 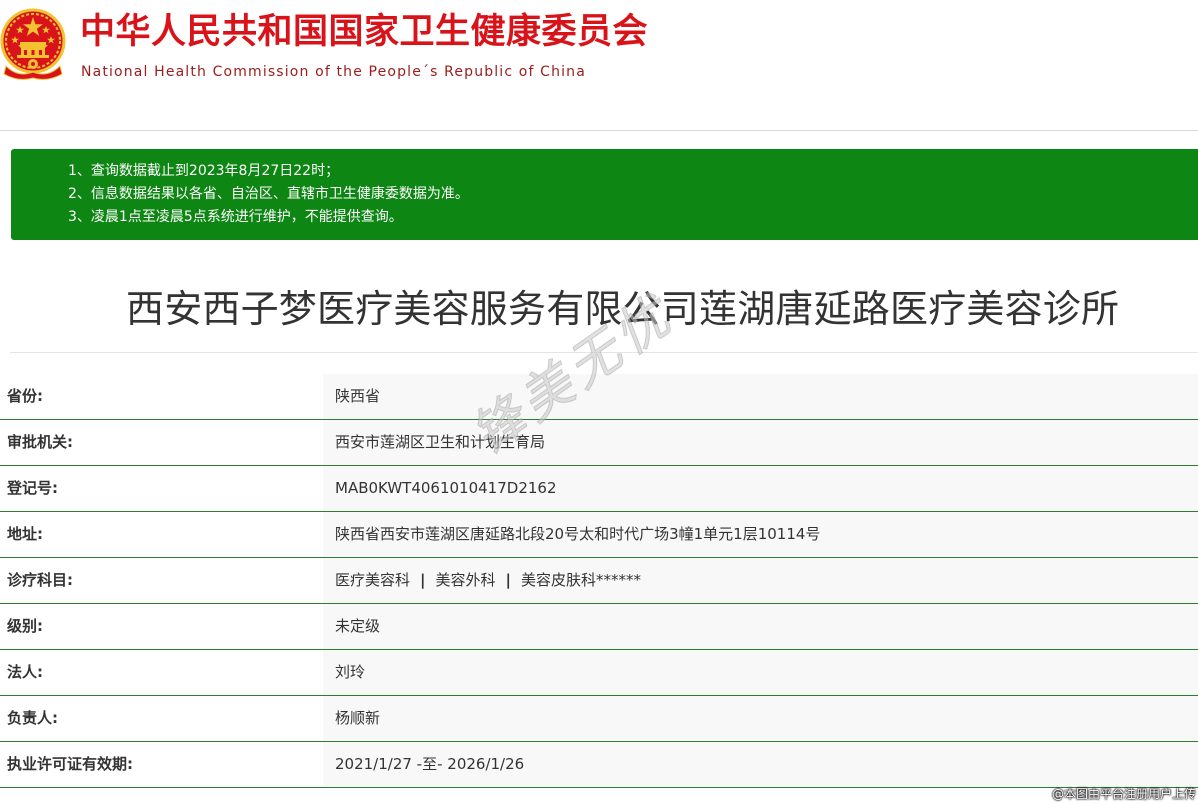 What do you see at coordinates (760, 580) in the screenshot?
I see `info-value: 医疗美容科 | 美容外科 | 美容皮肤科******` at bounding box center [760, 580].